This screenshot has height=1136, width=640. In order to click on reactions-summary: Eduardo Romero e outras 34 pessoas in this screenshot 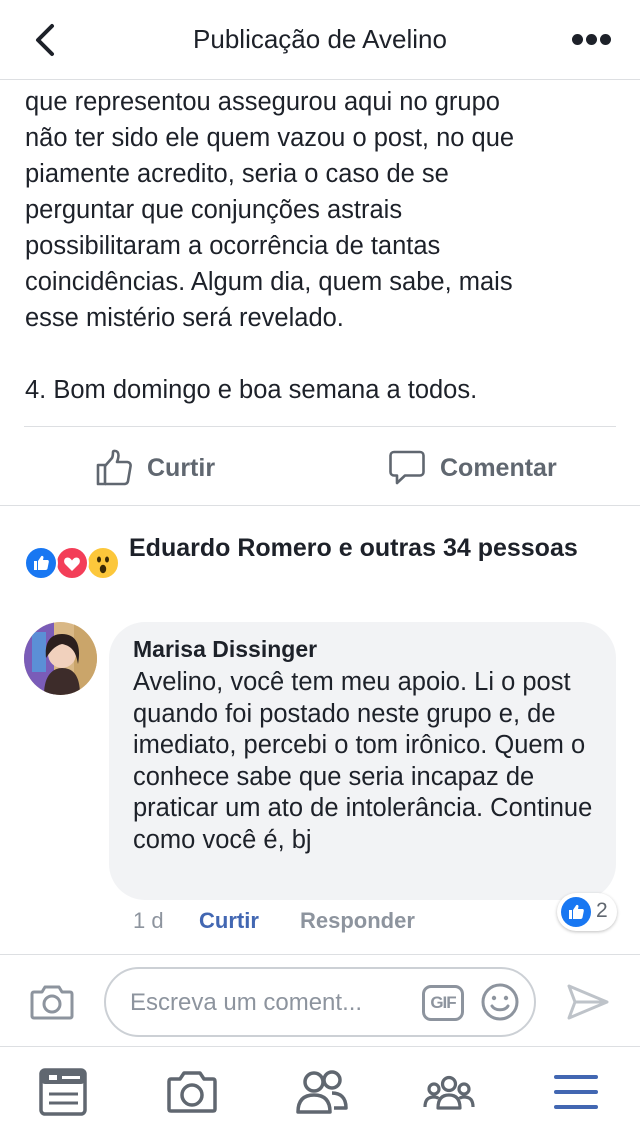, I will do `click(364, 548)`.